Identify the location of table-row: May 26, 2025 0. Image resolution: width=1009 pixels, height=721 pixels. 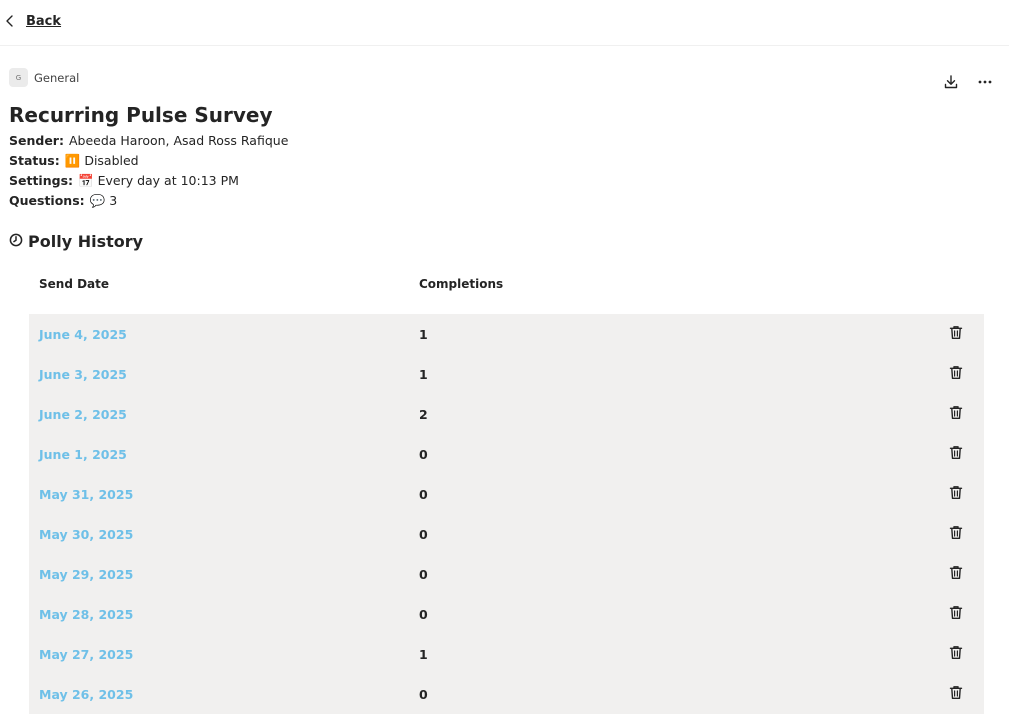
(506, 694).